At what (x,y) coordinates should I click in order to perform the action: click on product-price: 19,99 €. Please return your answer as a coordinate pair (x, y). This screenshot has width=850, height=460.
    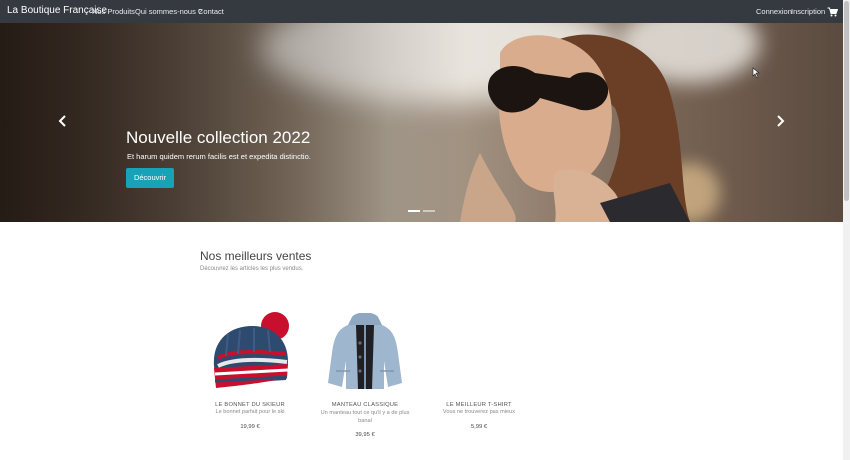
    Looking at the image, I should click on (250, 427).